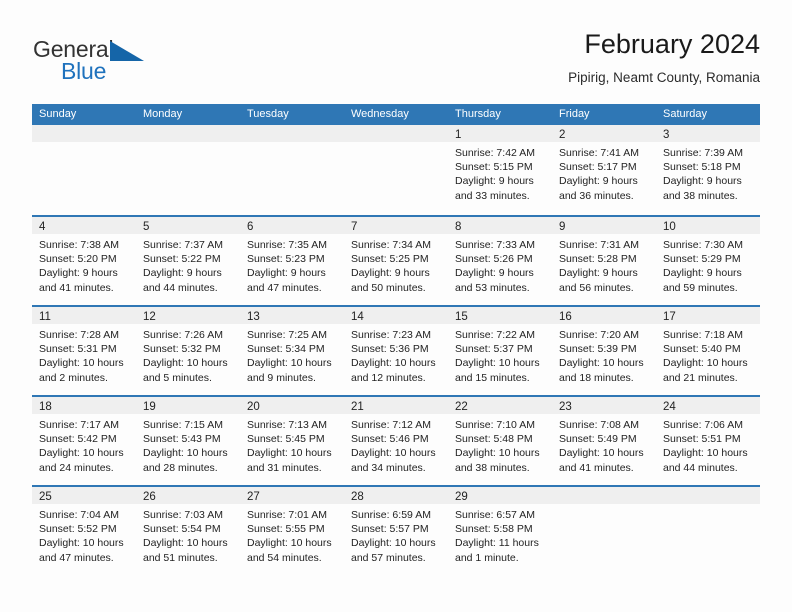  I want to click on day-number: 17, so click(669, 317).